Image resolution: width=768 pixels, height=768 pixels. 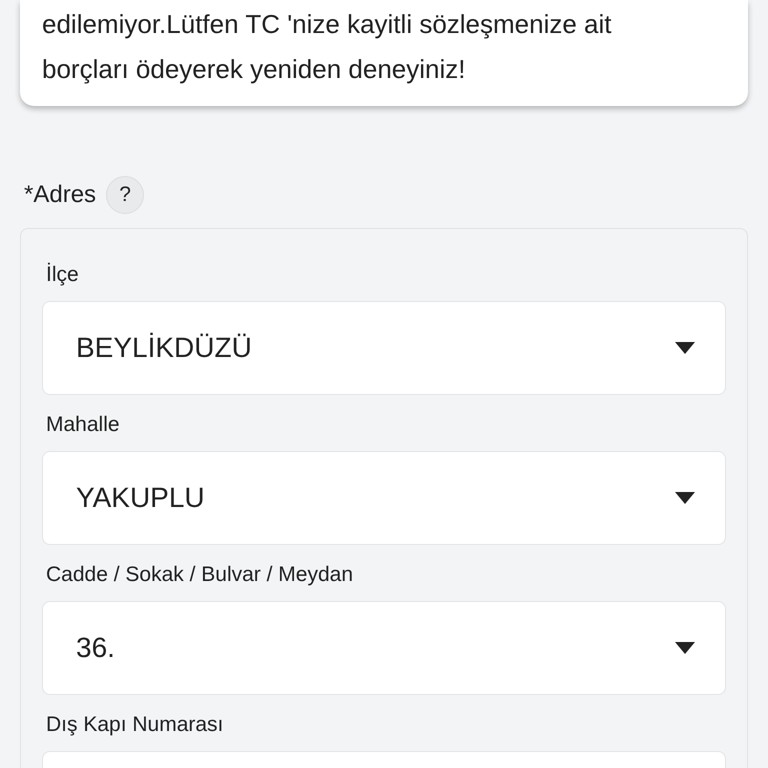 I want to click on dropdown-field: 36., so click(x=384, y=648).